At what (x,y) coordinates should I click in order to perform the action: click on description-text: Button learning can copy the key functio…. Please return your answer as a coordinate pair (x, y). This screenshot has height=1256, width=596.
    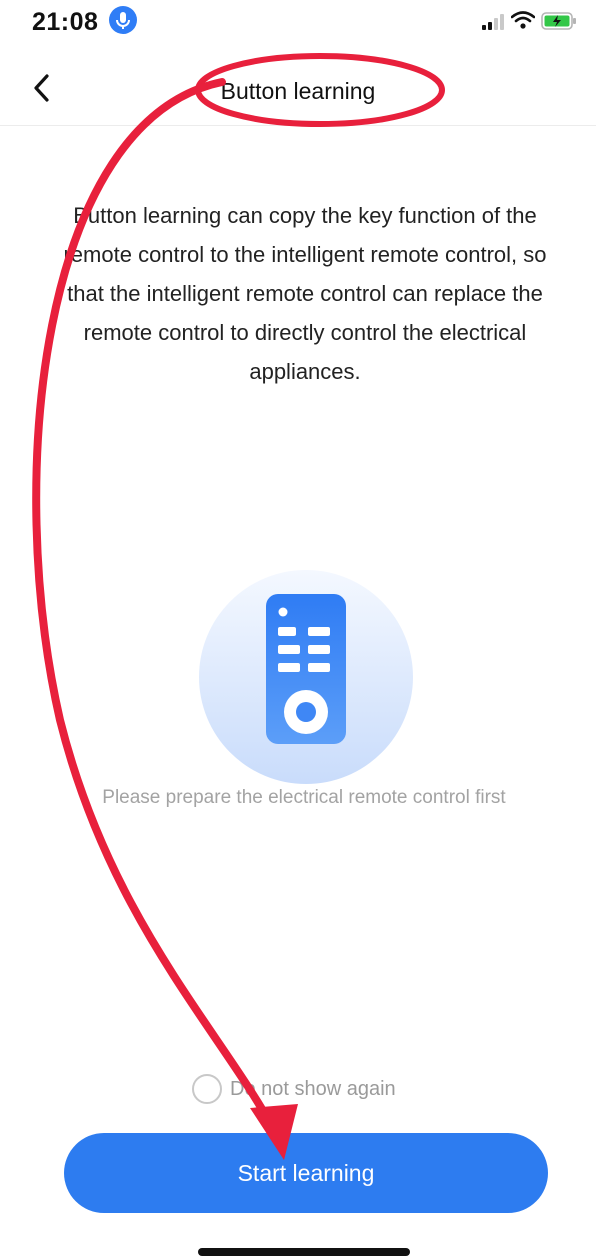
    Looking at the image, I should click on (305, 293).